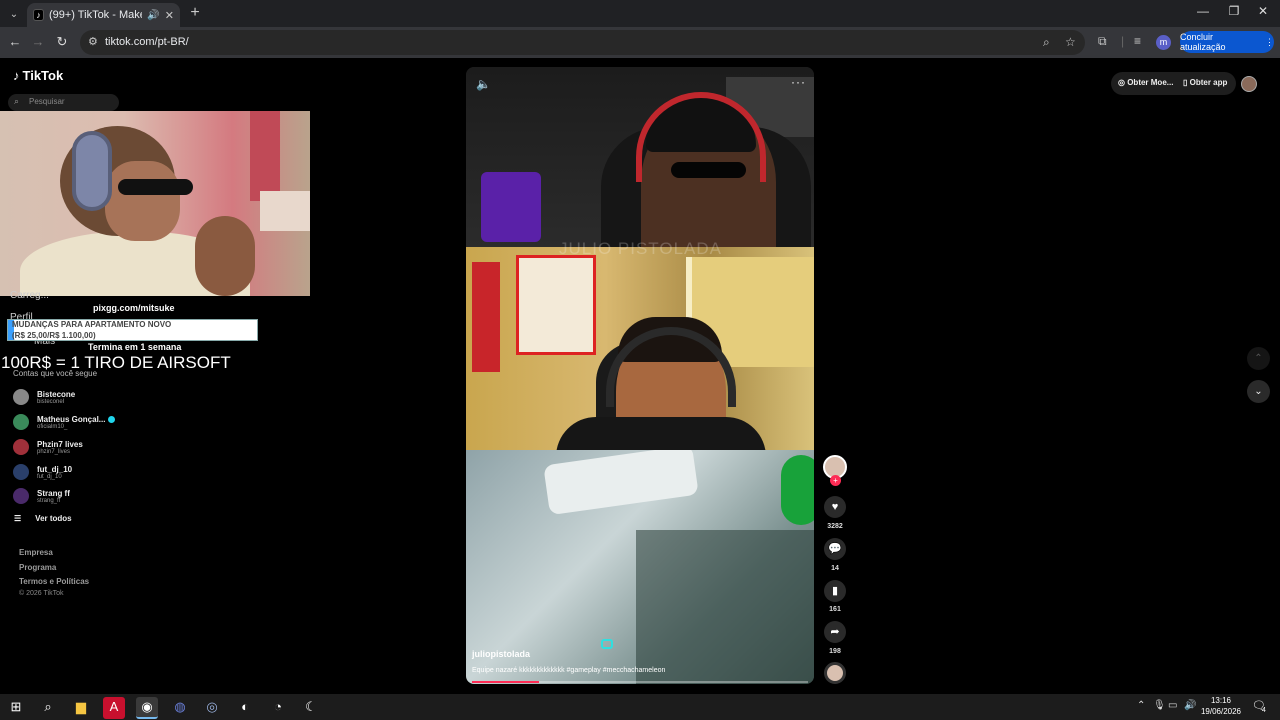 The height and width of the screenshot is (720, 1280). I want to click on update-button-label: Concluir atualização, so click(1203, 42).